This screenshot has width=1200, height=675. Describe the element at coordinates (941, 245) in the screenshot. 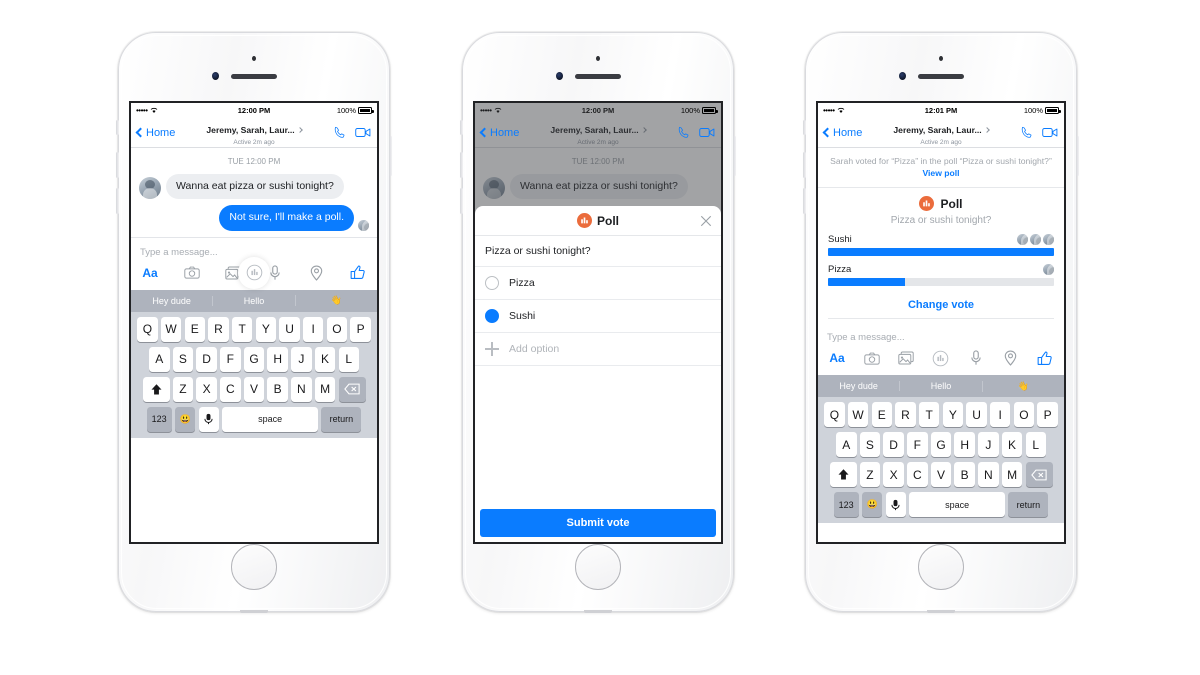

I see `poll-result-sushi: Sushi` at that location.